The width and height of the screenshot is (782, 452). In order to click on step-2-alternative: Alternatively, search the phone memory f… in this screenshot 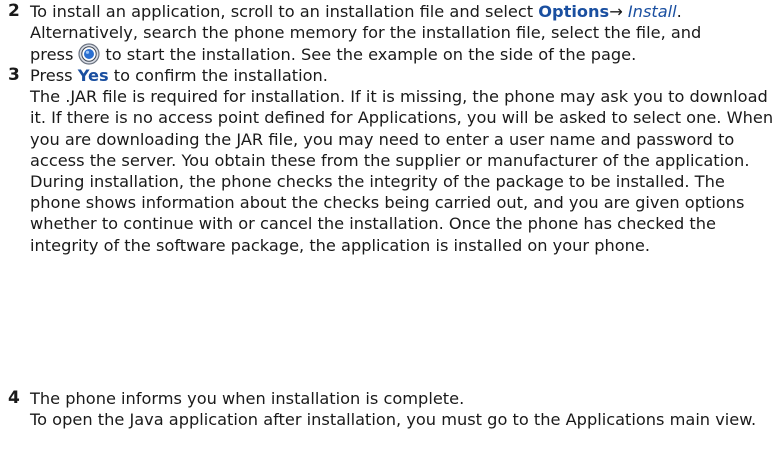, I will do `click(366, 33)`.